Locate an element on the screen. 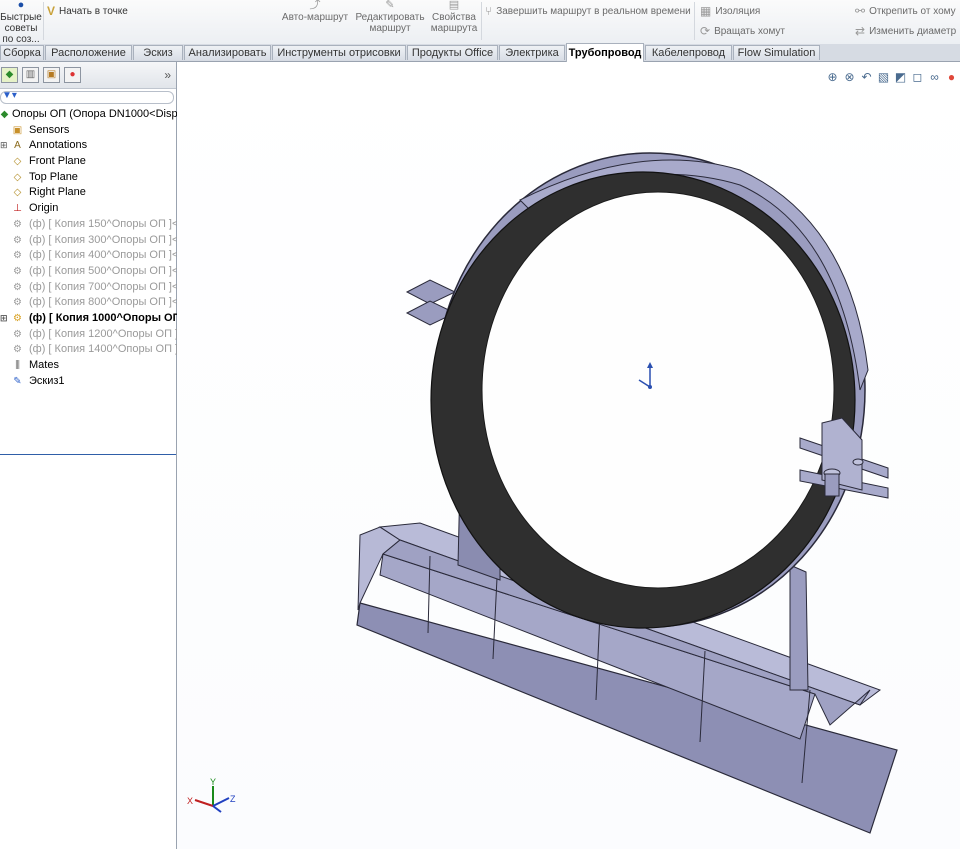 The width and height of the screenshot is (960, 849). tree-item: ⚙ (ф) [ Копия 400^Опоры ОП ]< is located at coordinates (89, 256).